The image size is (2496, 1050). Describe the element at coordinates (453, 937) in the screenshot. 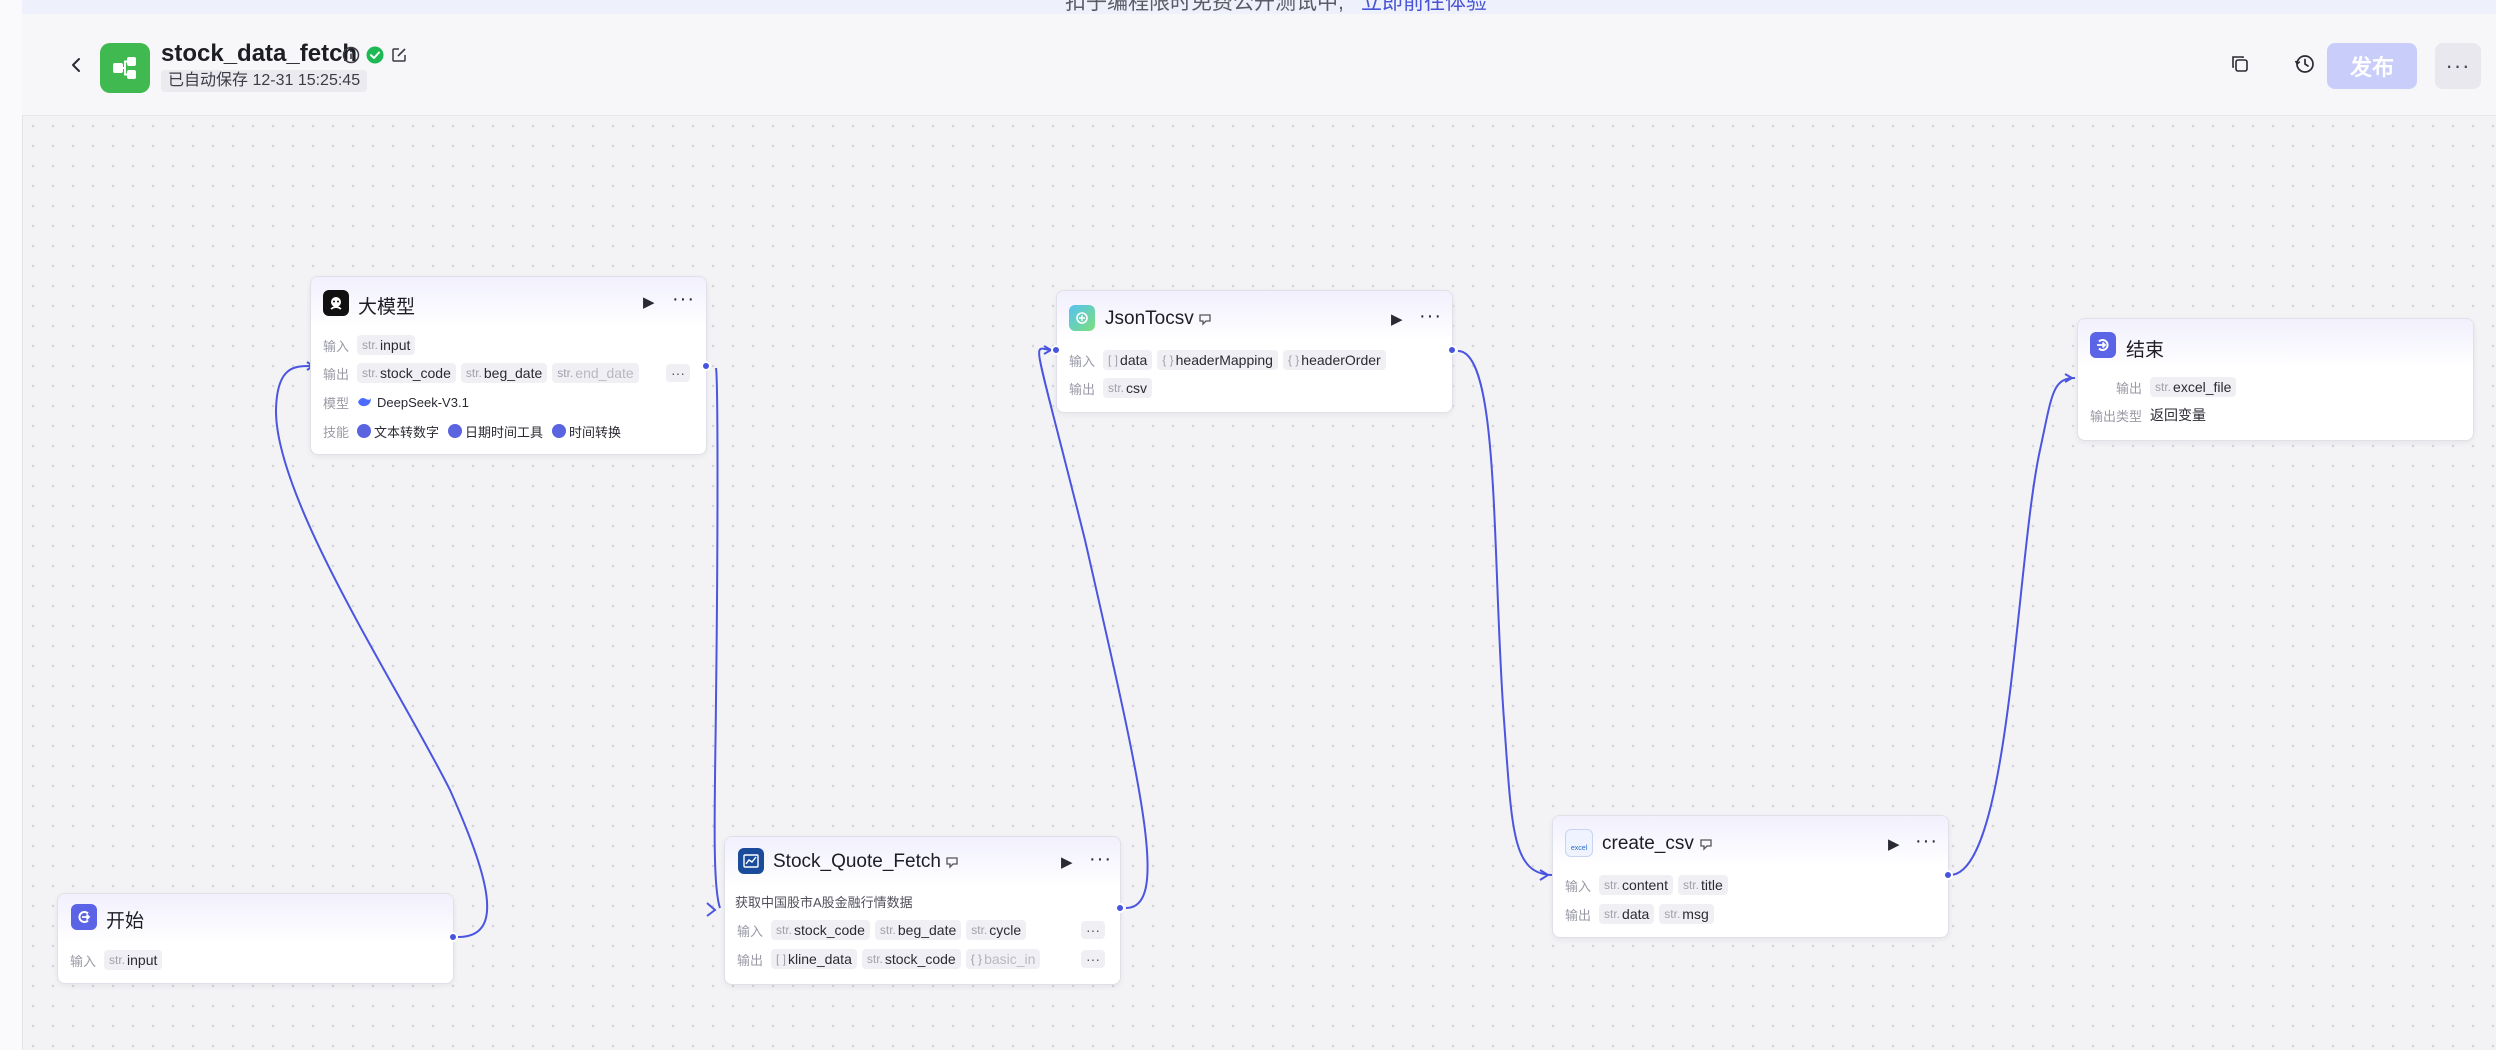

I see `start-output-port` at that location.